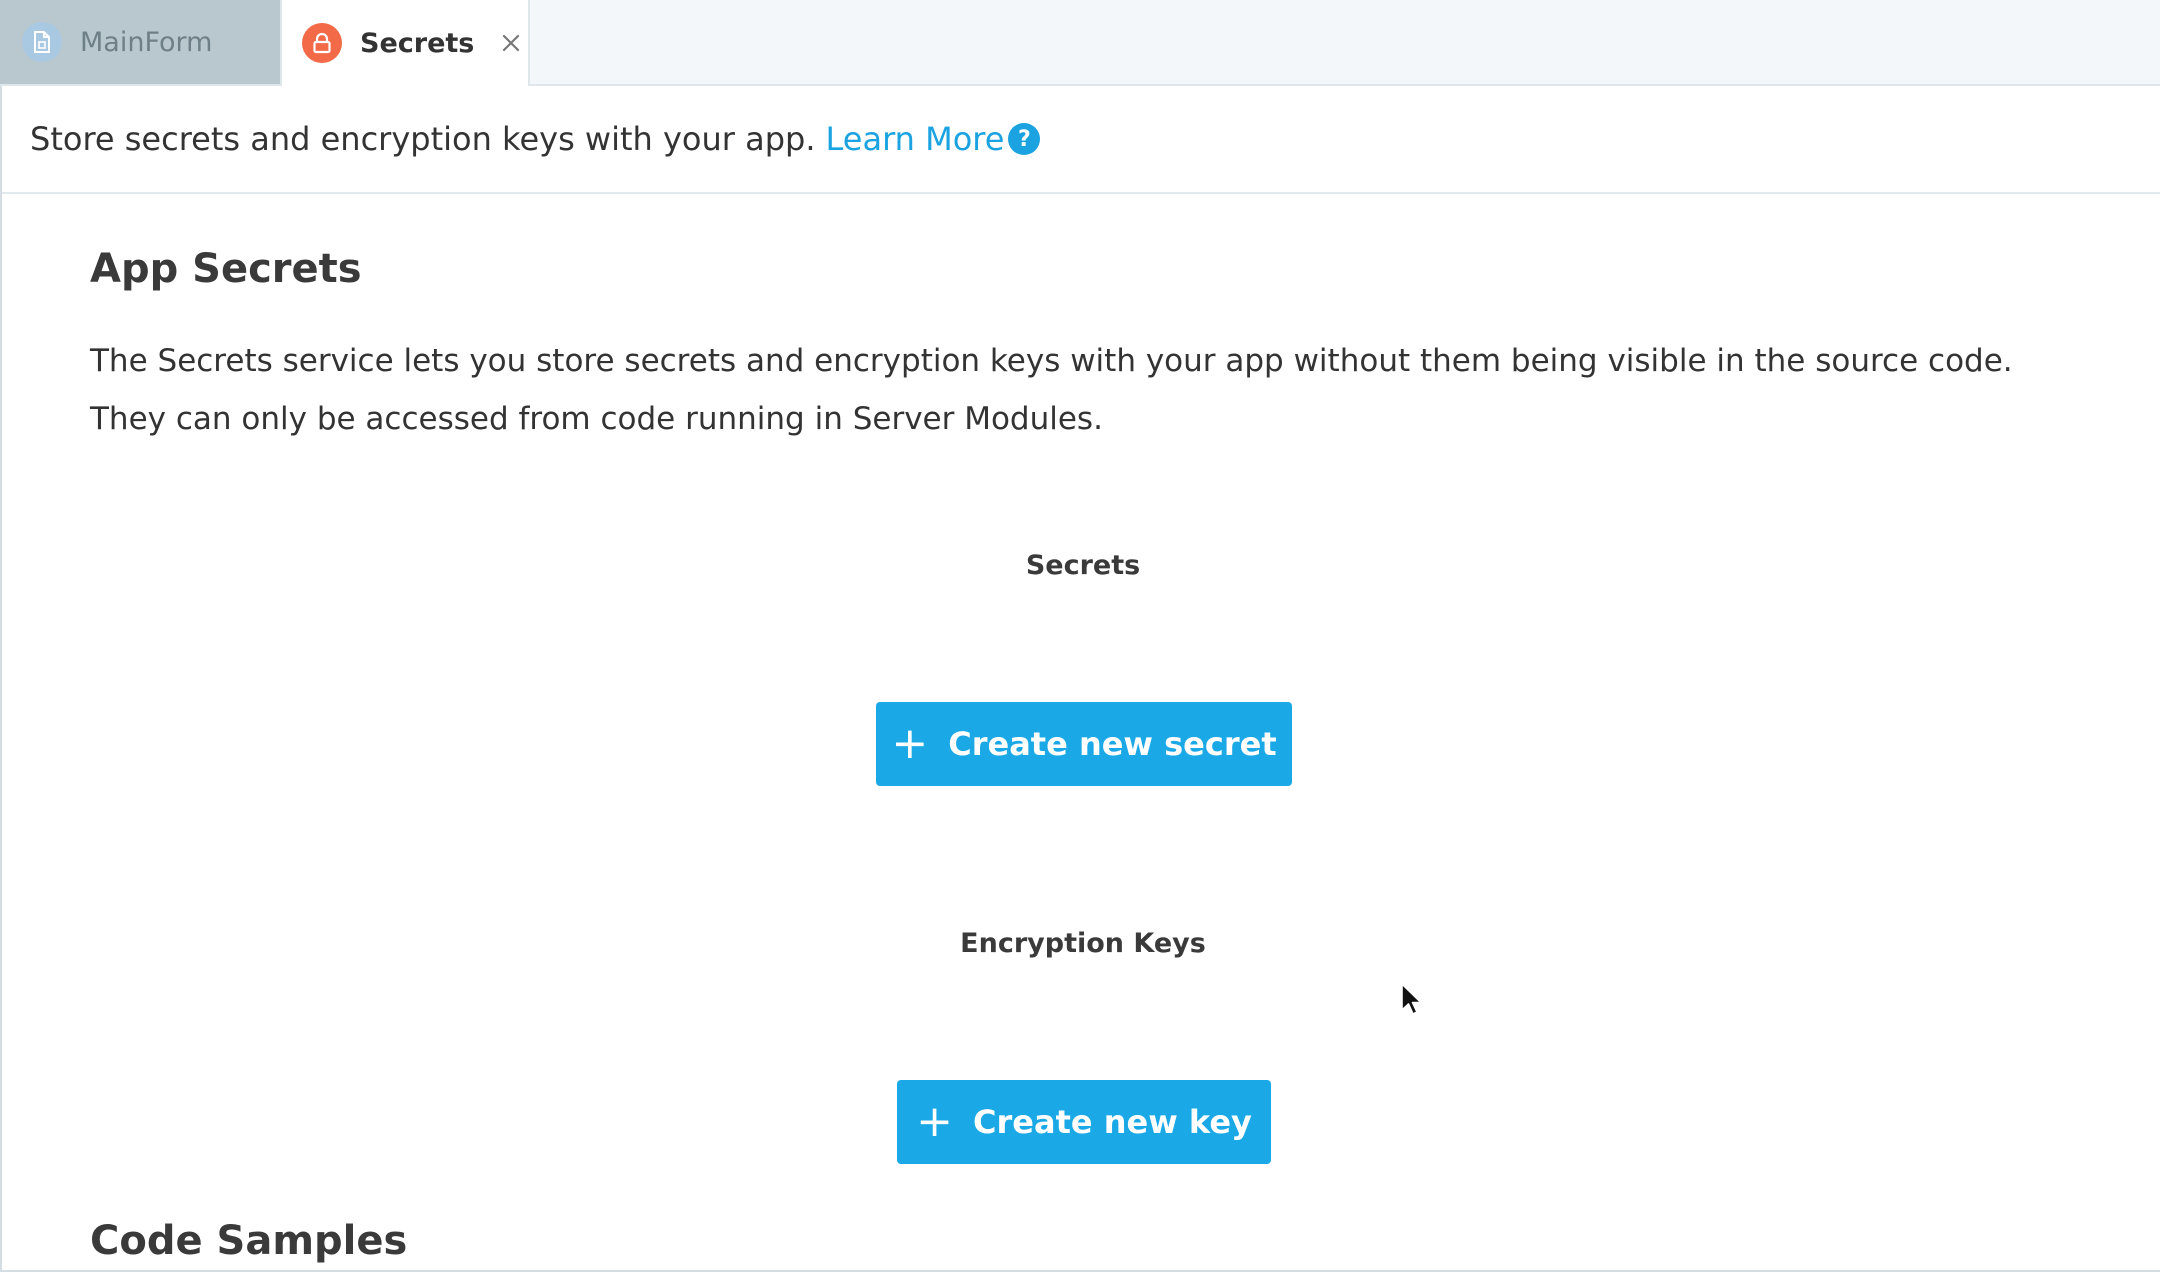 This screenshot has height=1272, width=2160. I want to click on tab-label: Secrets, so click(417, 43).